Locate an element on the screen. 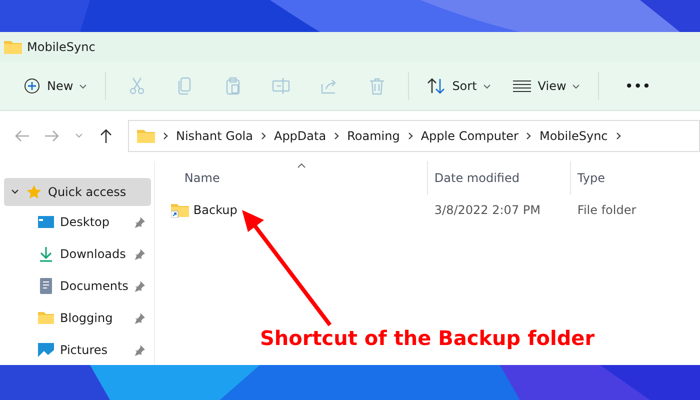 The width and height of the screenshot is (700, 400). table-cell-text: 3/8/2022 2:07 PM is located at coordinates (487, 210).